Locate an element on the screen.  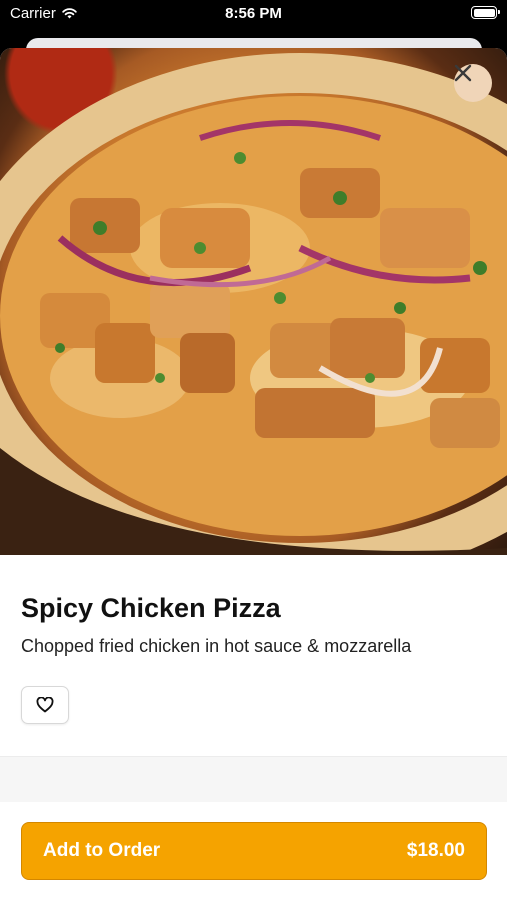
item-title: Spicy Chicken Pizza is located at coordinates (151, 608).